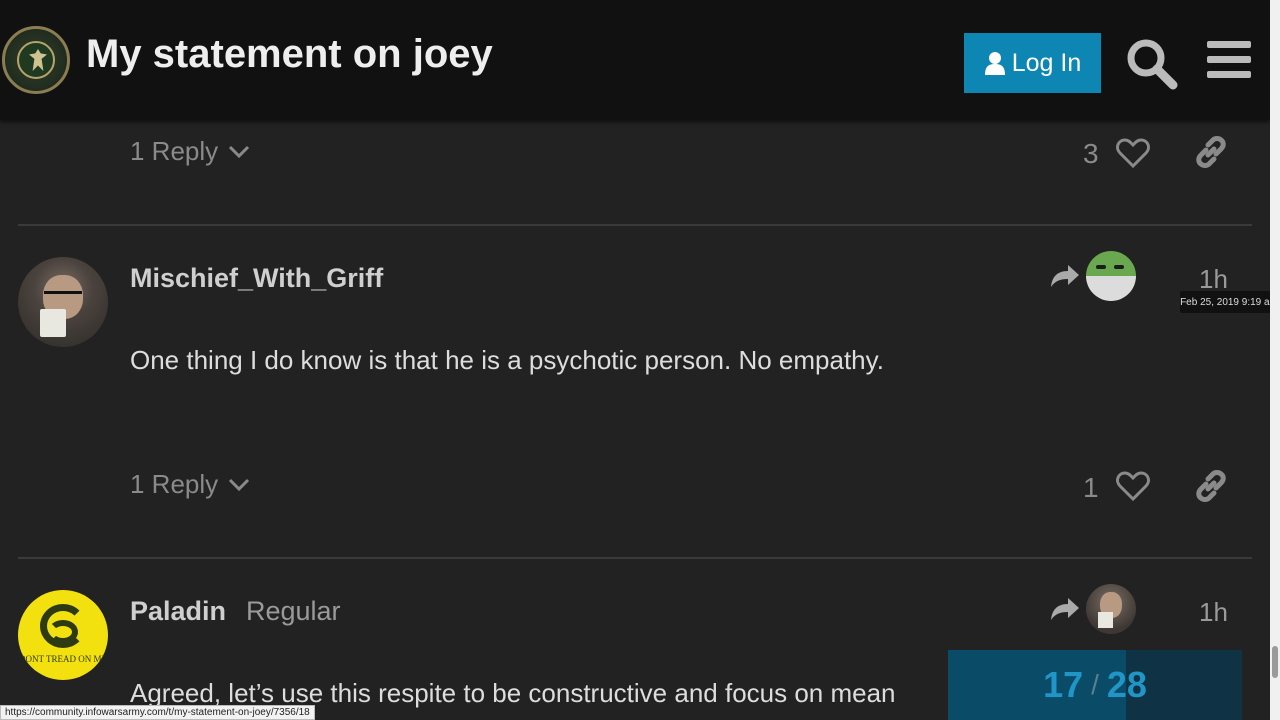 The width and height of the screenshot is (1280, 720). I want to click on login-button: Log In, so click(1032, 63).